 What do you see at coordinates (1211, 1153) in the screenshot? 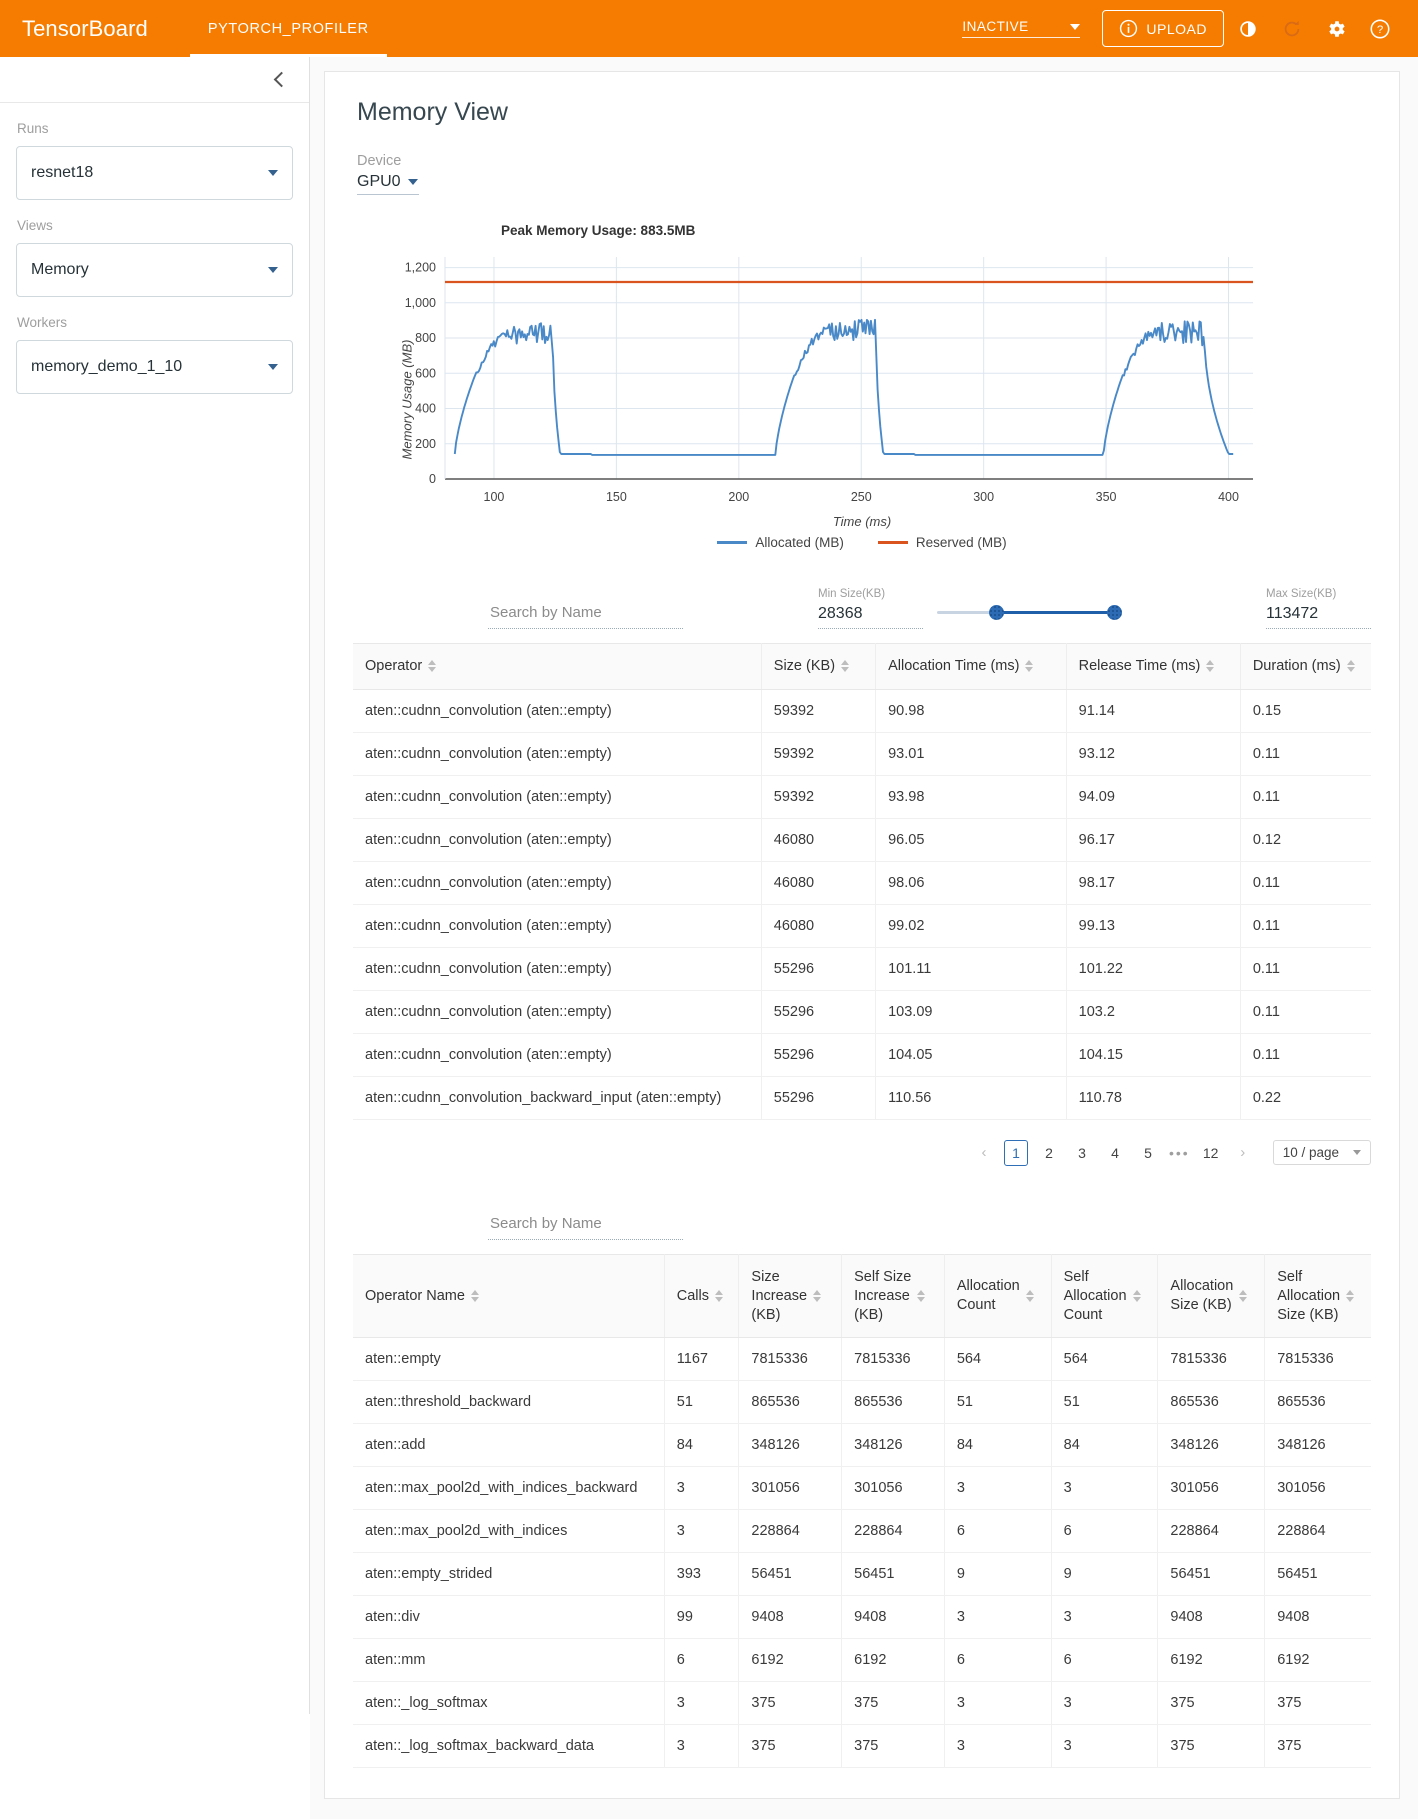
I see `pagination-last-page: 12` at bounding box center [1211, 1153].